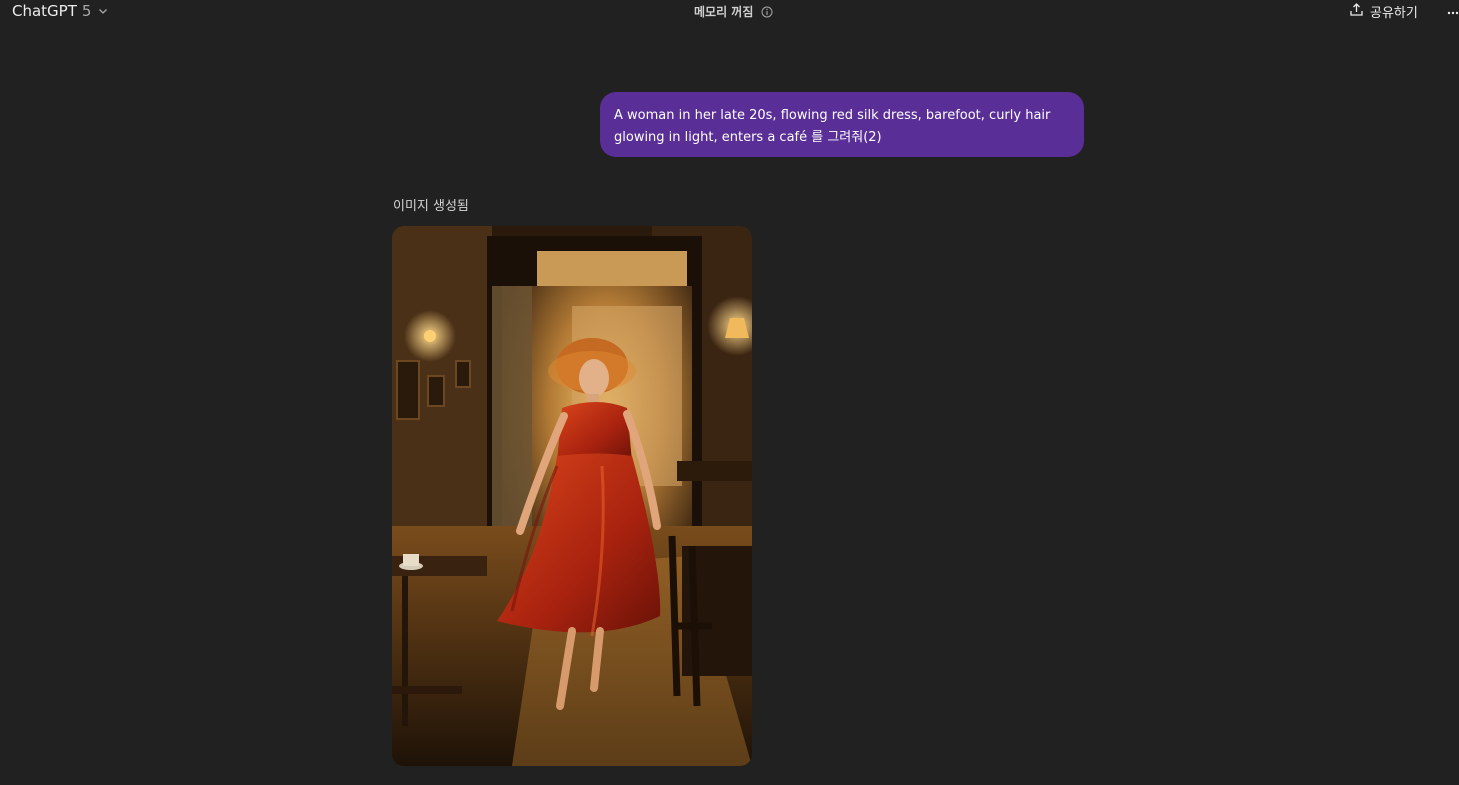 Image resolution: width=1459 pixels, height=785 pixels. I want to click on more-options-button, so click(1453, 10).